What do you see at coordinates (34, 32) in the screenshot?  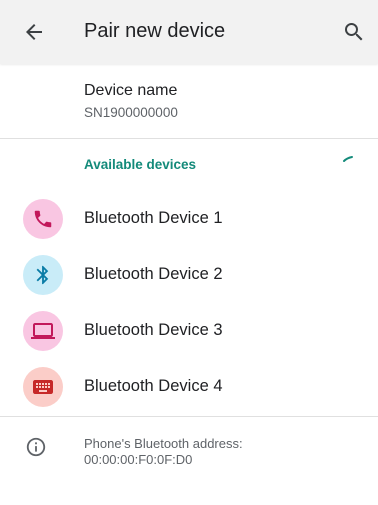 I see `arrow-back-icon` at bounding box center [34, 32].